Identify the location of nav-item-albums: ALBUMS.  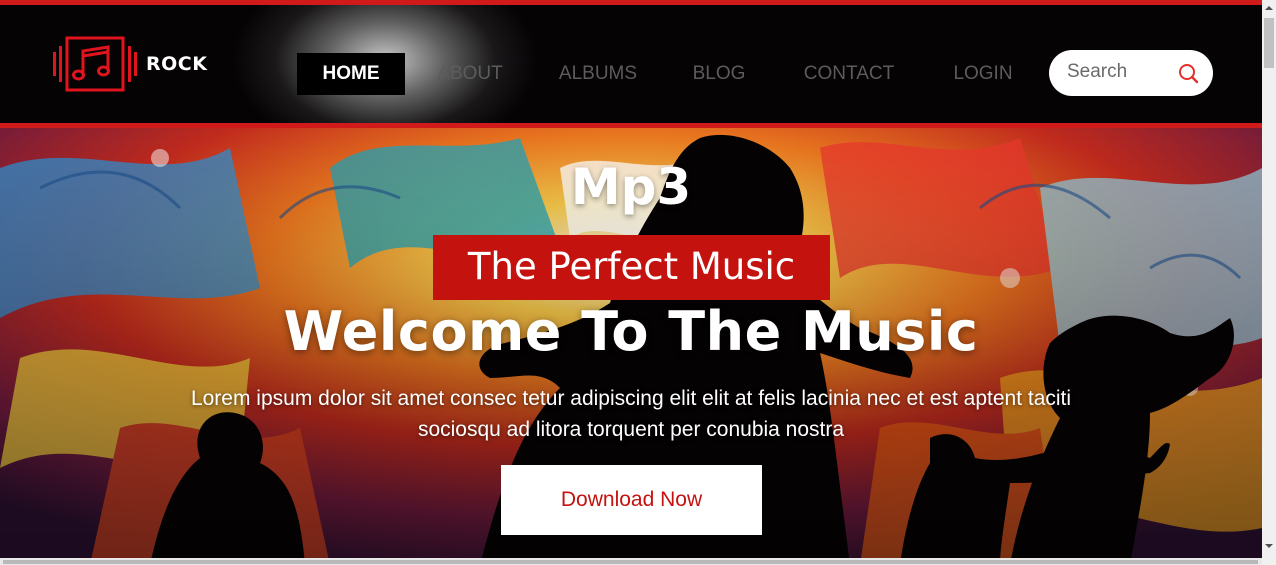
(598, 74).